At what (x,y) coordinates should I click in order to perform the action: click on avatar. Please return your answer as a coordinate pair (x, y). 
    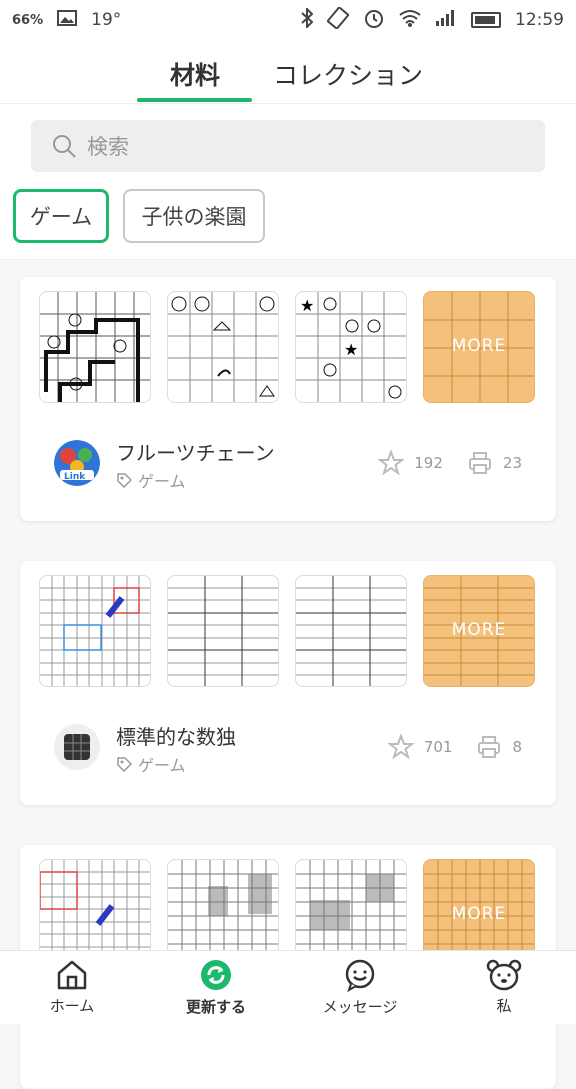
    Looking at the image, I should click on (77, 747).